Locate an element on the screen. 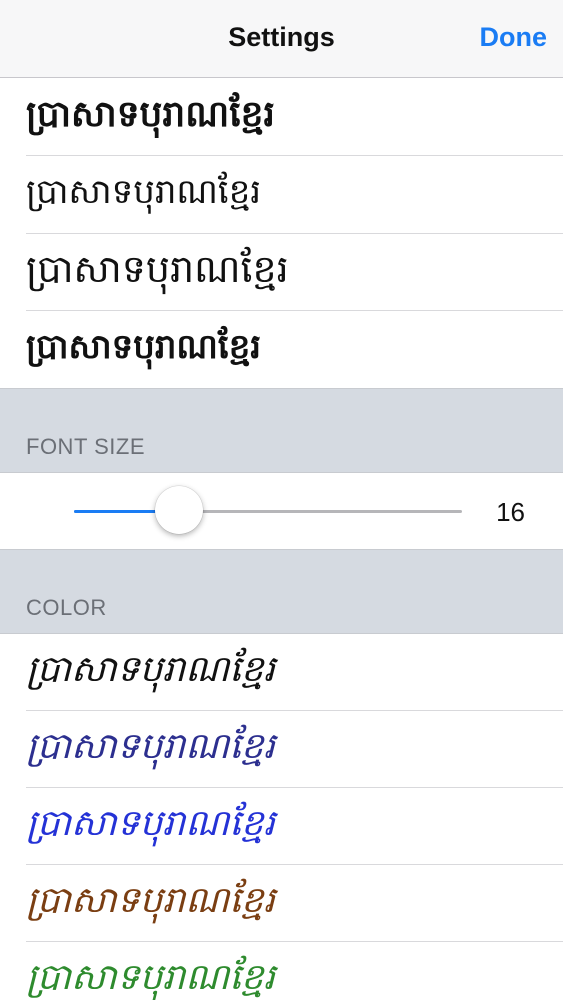 The image size is (563, 1000). font-size-value: 16 is located at coordinates (510, 512).